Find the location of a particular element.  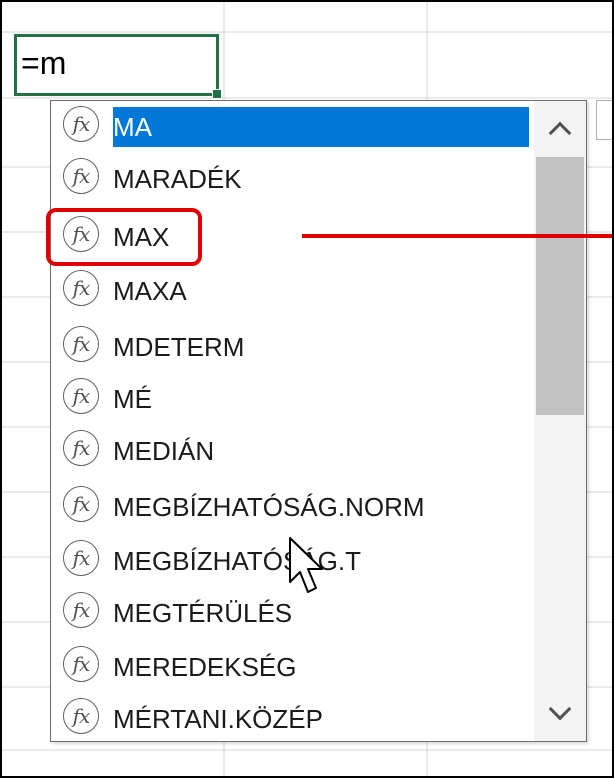

function-label: MAXA is located at coordinates (150, 291).